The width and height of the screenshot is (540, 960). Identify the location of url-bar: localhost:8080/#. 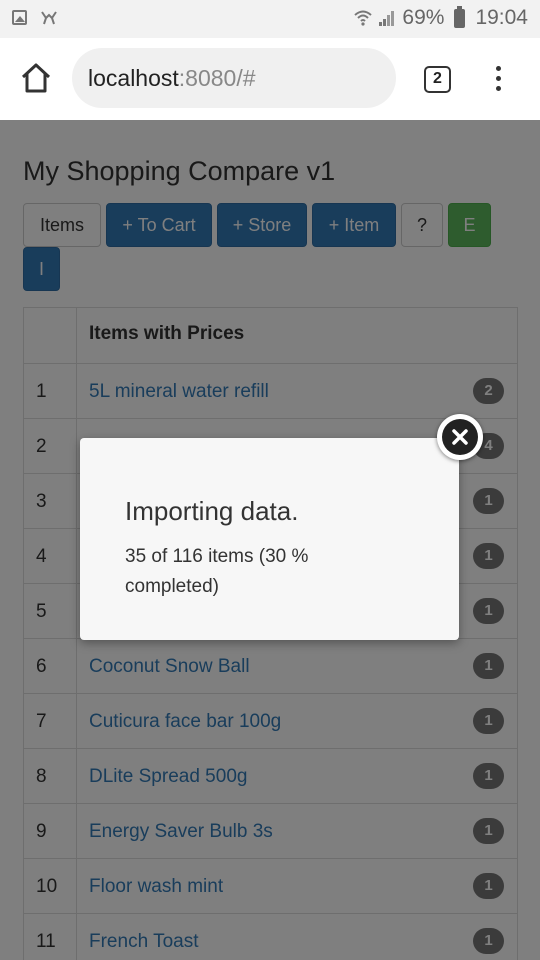
(234, 78).